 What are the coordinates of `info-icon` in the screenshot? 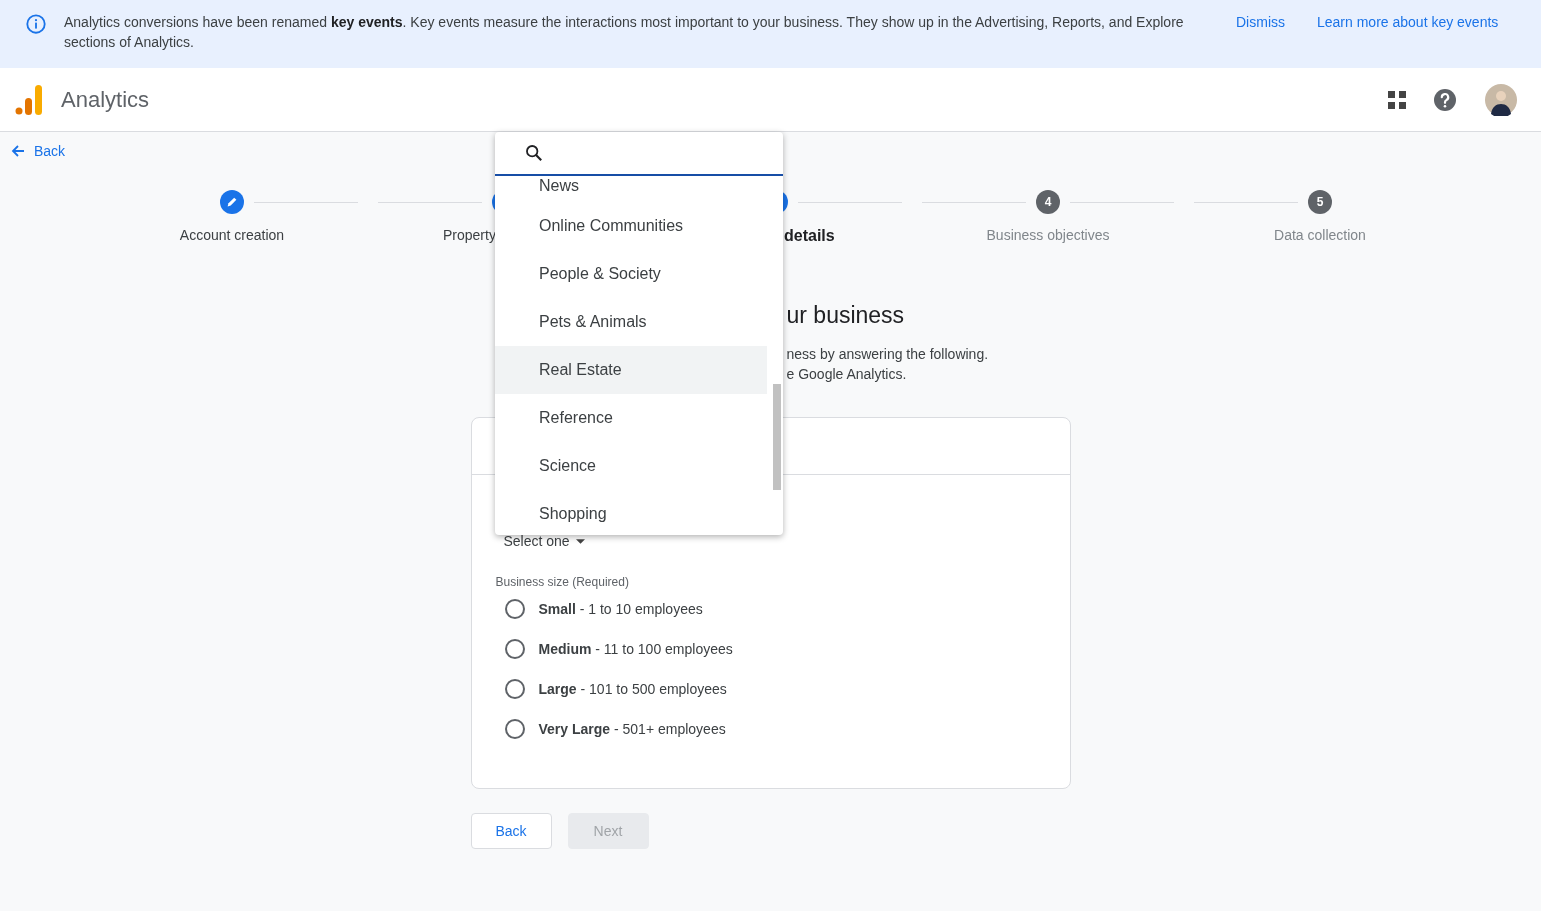 It's located at (36, 24).